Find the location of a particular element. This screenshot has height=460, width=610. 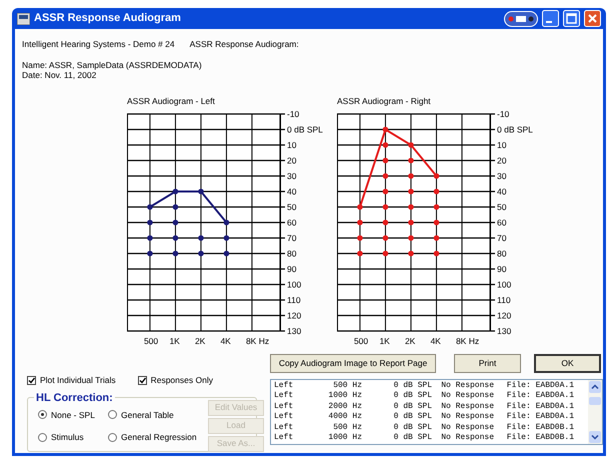

radio-label: General Regression is located at coordinates (159, 437).